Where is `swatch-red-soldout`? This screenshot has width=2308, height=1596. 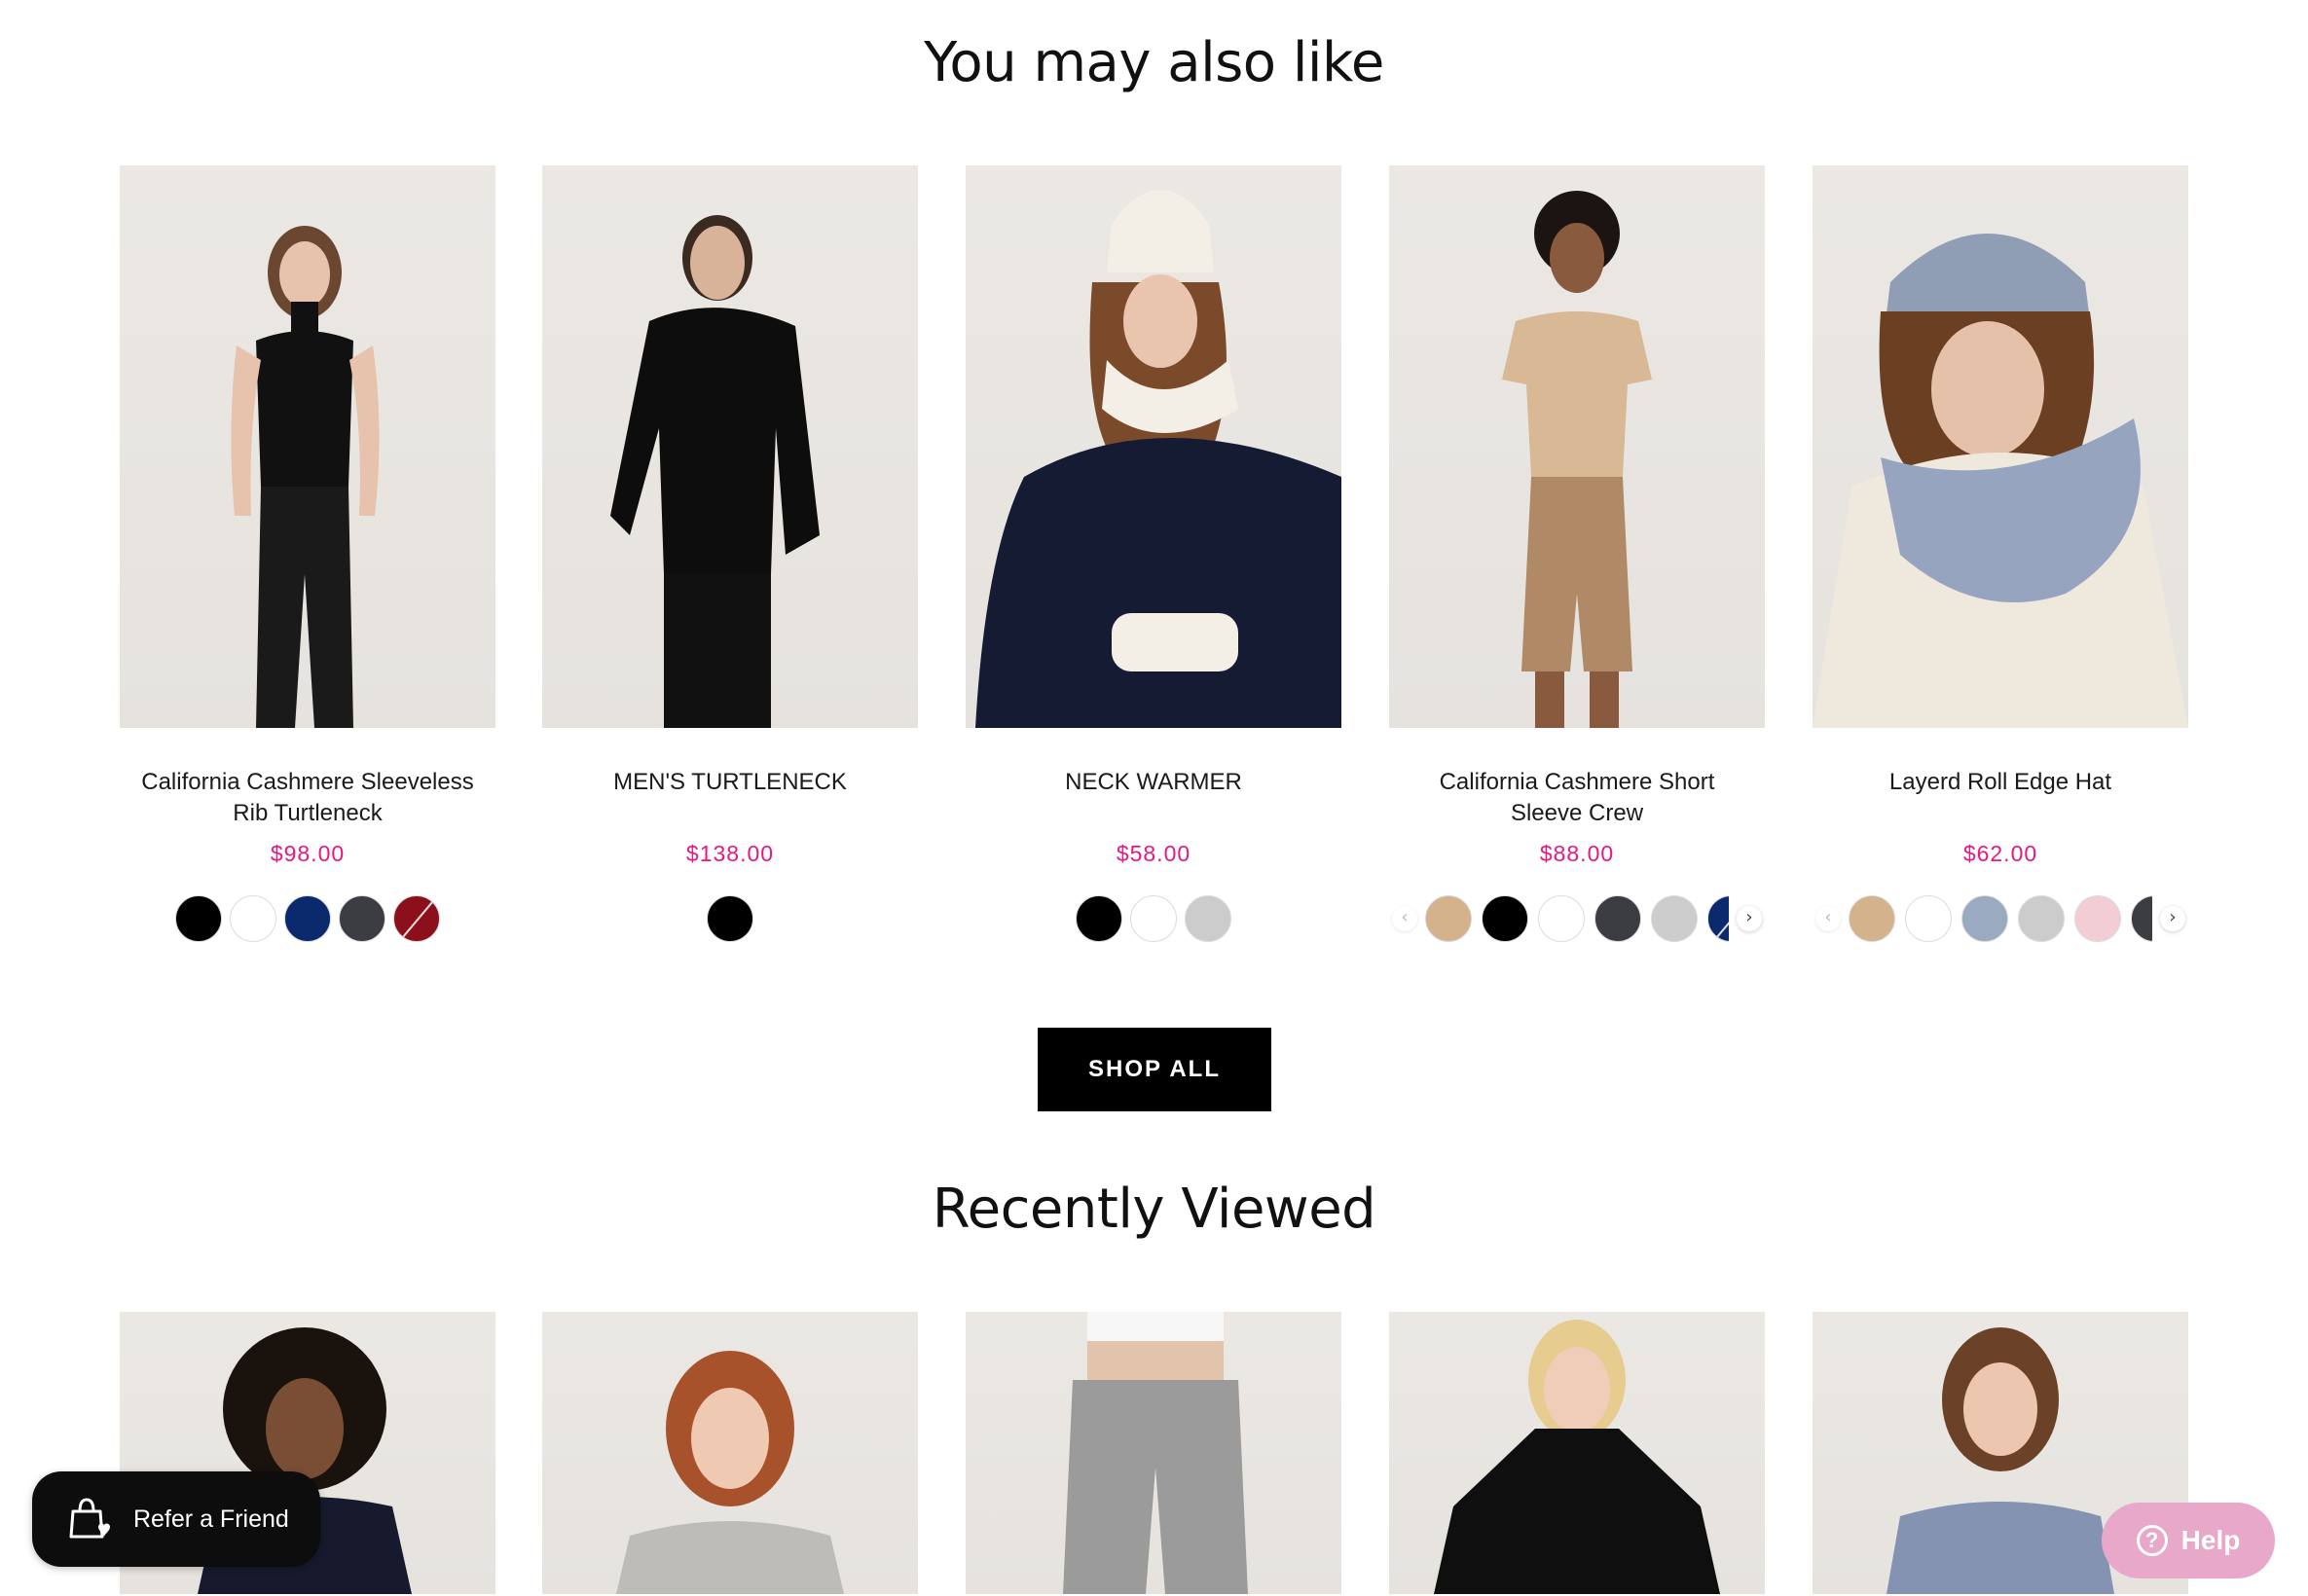
swatch-red-soldout is located at coordinates (417, 919).